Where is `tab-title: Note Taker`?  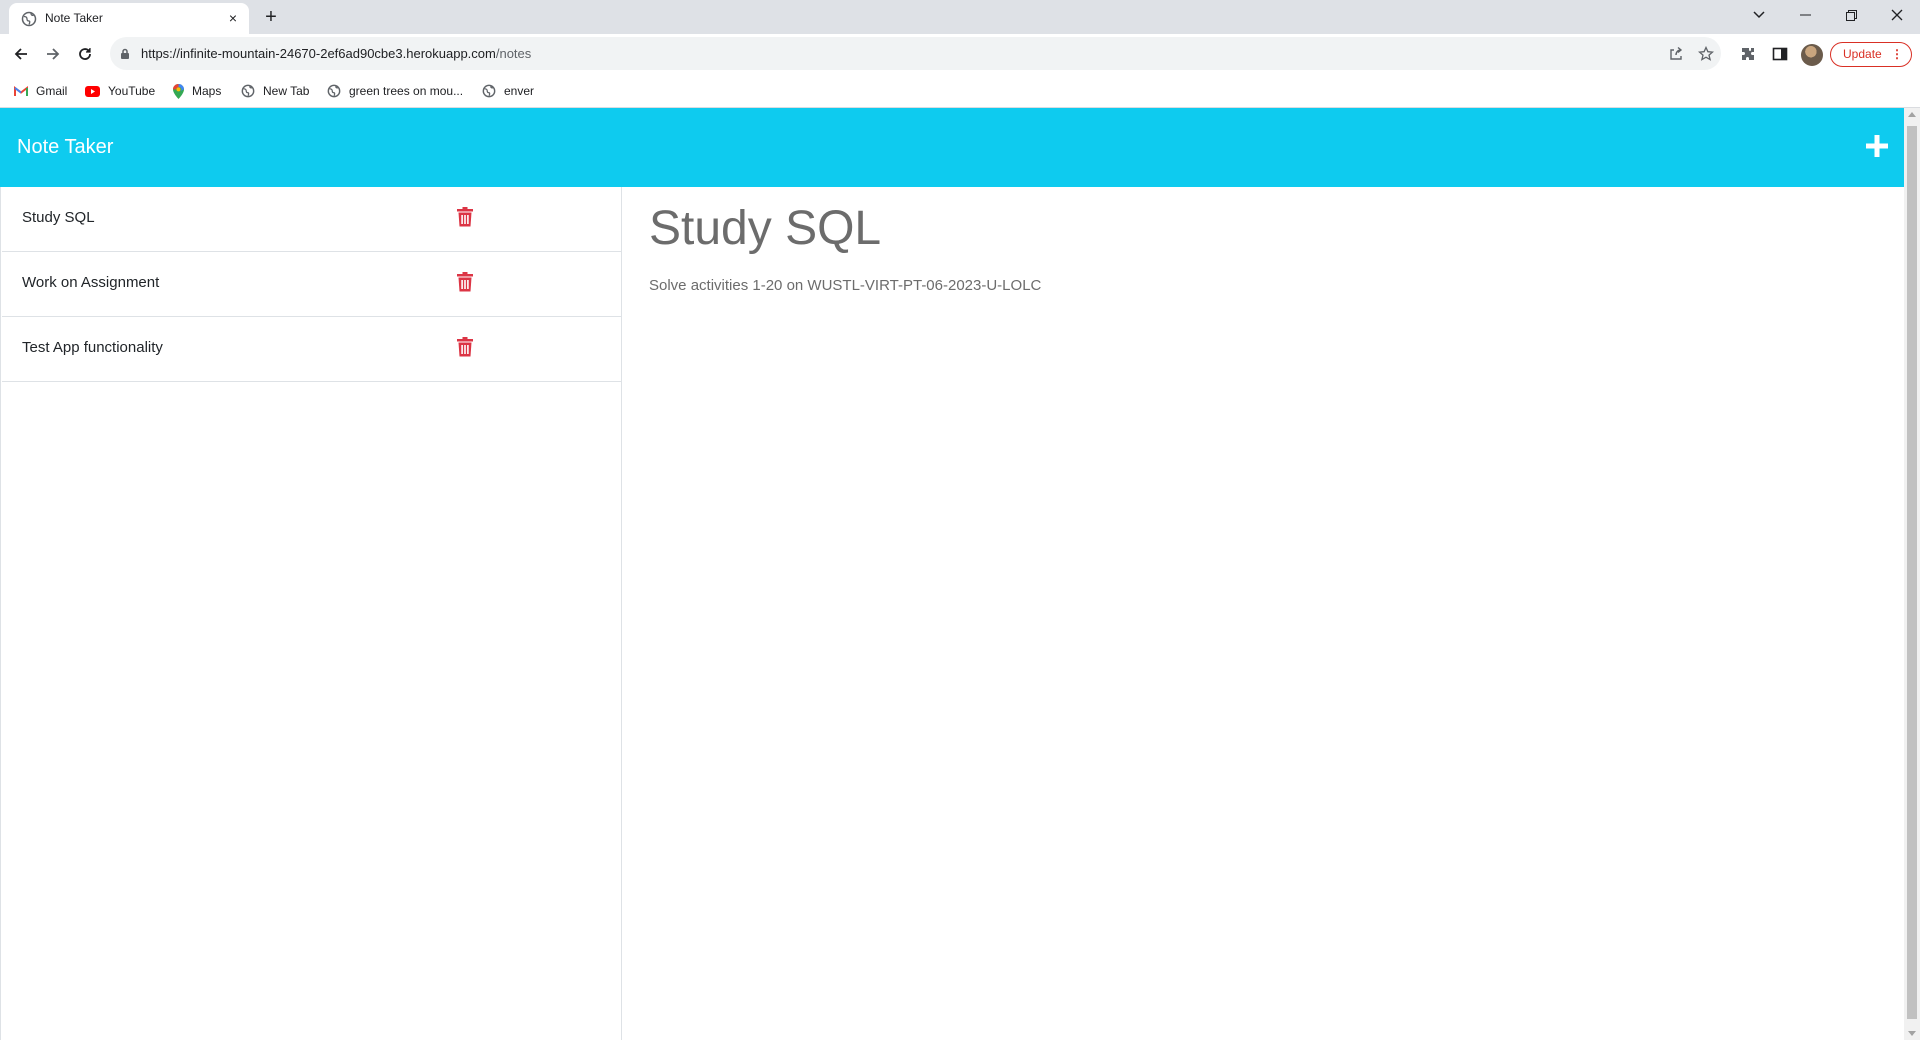 tab-title: Note Taker is located at coordinates (74, 18).